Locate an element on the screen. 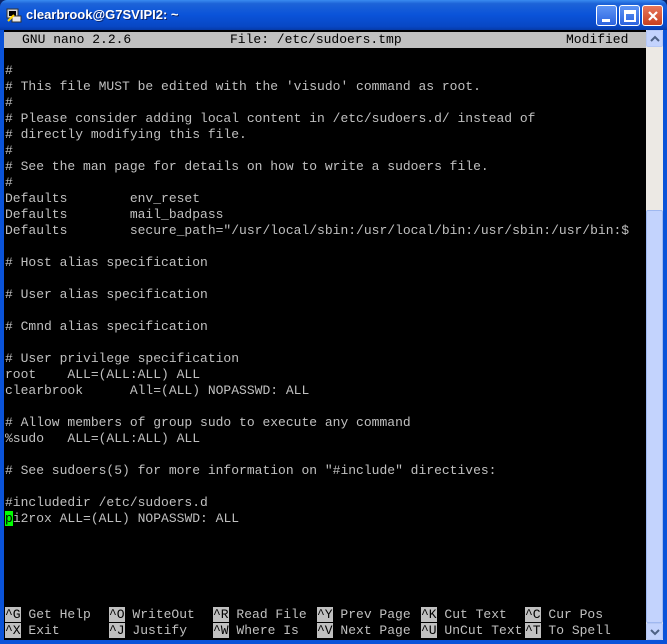  editor-line: root ALL=(ALL:ALL) ALL is located at coordinates (102, 375).